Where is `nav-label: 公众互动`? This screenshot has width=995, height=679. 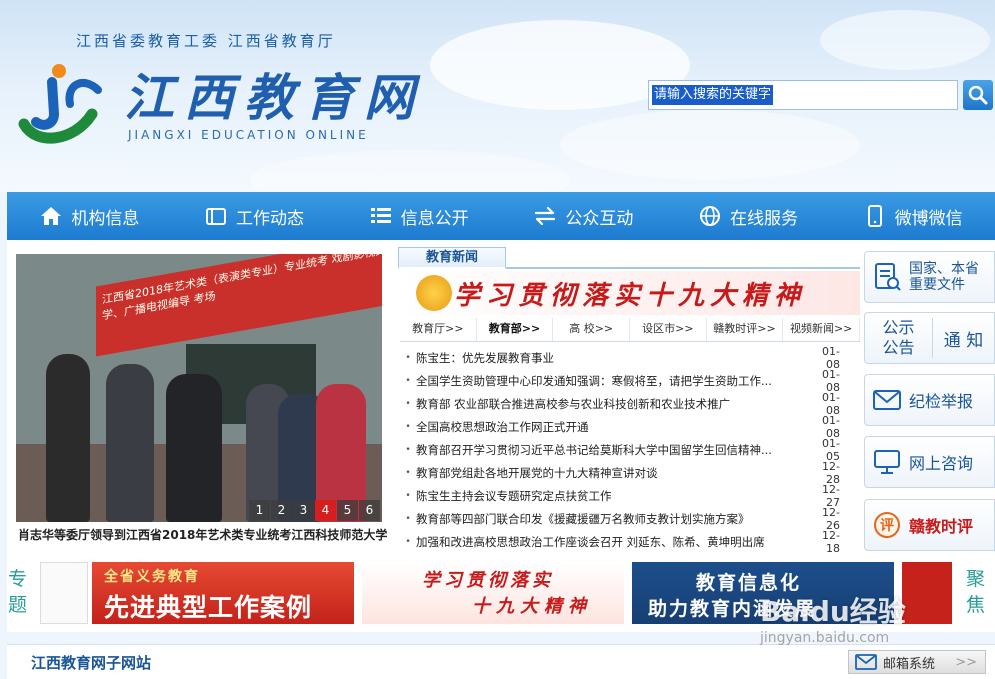
nav-label: 公众互动 is located at coordinates (599, 218).